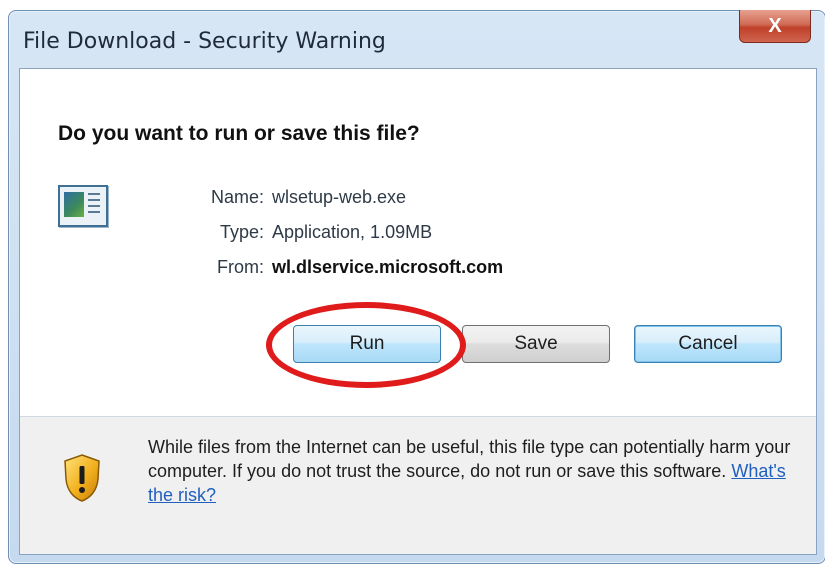 The height and width of the screenshot is (564, 825). I want to click on file-source-value: wl.dlservice.microsoft.com, so click(388, 267).